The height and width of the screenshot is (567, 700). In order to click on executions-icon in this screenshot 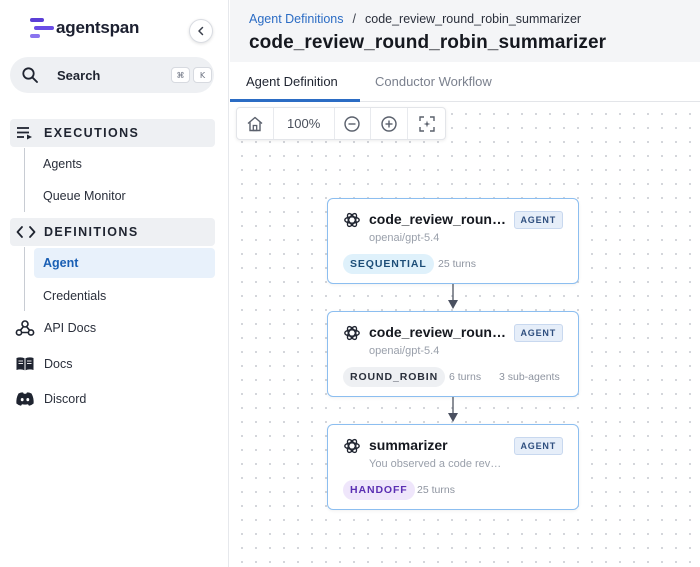, I will do `click(24, 133)`.